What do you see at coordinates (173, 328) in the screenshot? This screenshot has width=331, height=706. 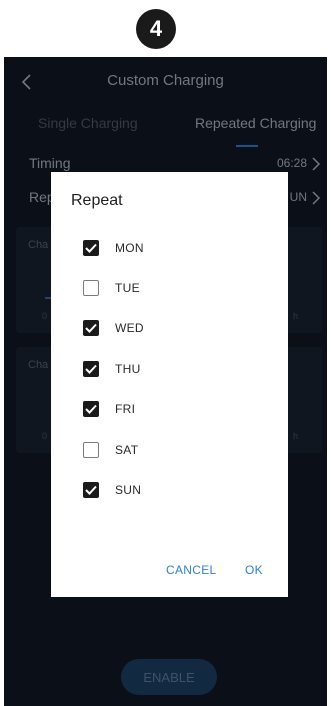 I see `day-option-wed: WED` at bounding box center [173, 328].